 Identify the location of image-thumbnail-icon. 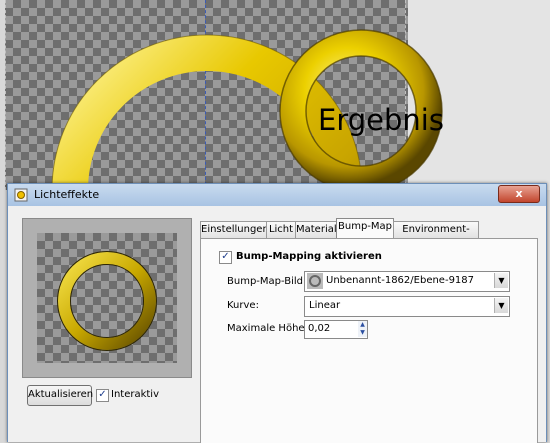
(315, 281).